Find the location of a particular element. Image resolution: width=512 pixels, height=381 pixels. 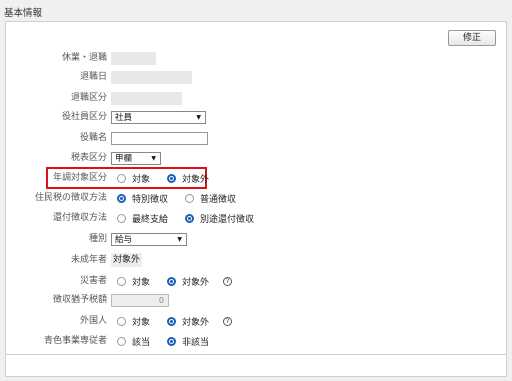

disaster-option-nontarget: 対象外 is located at coordinates (188, 281).